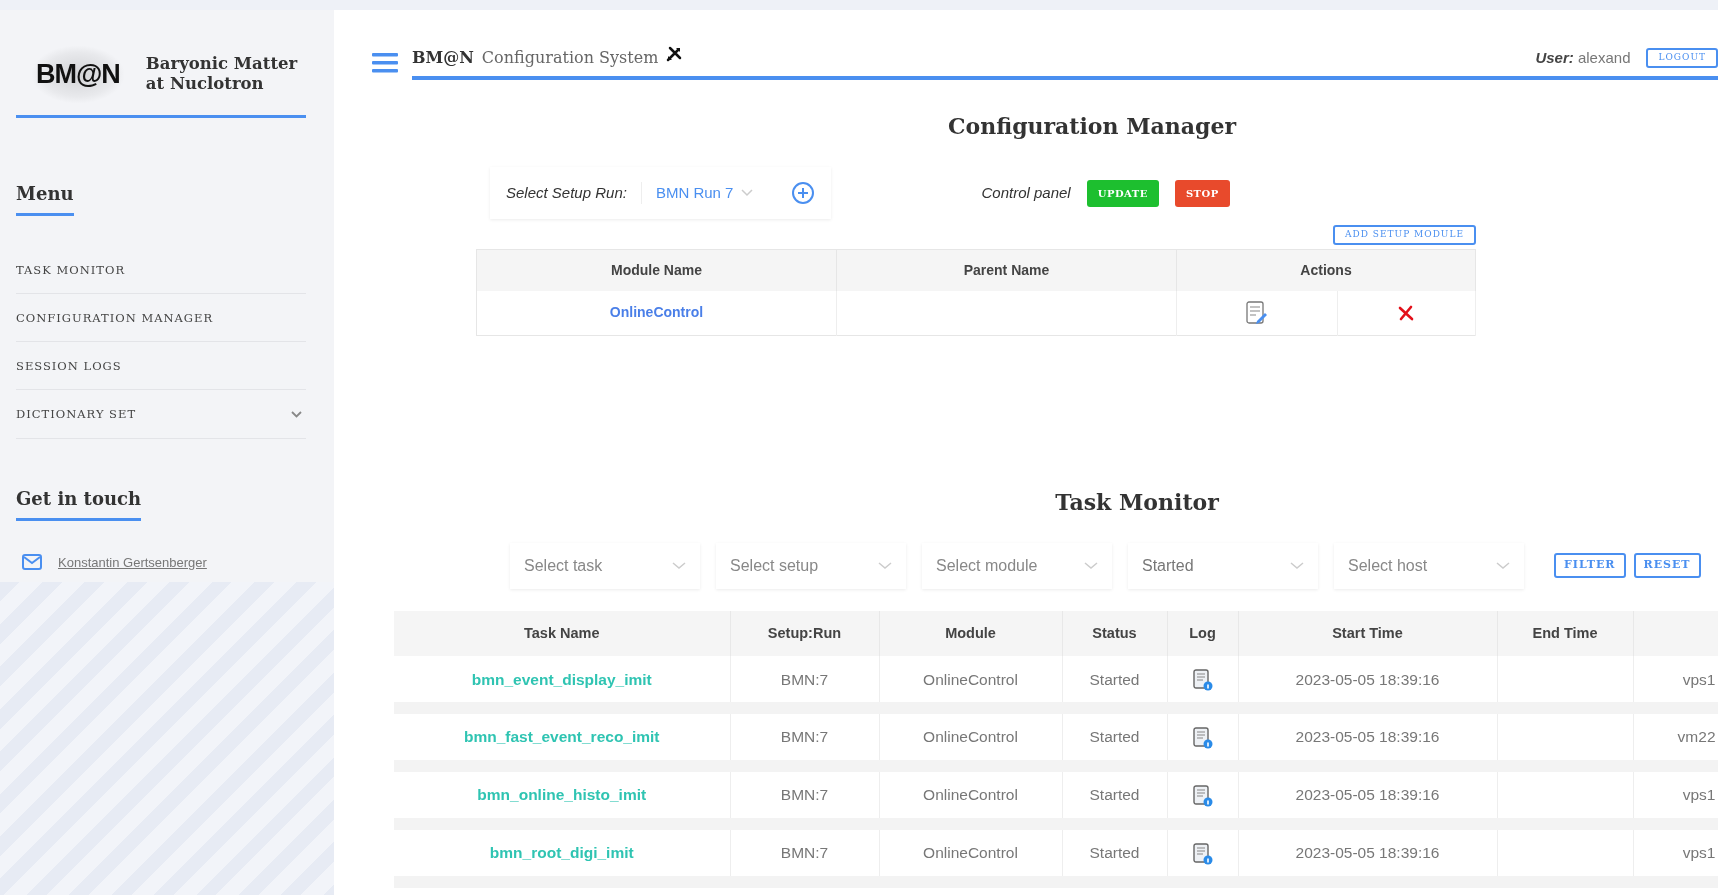 The height and width of the screenshot is (895, 1718). I want to click on user-label: User: alexand, so click(1583, 57).